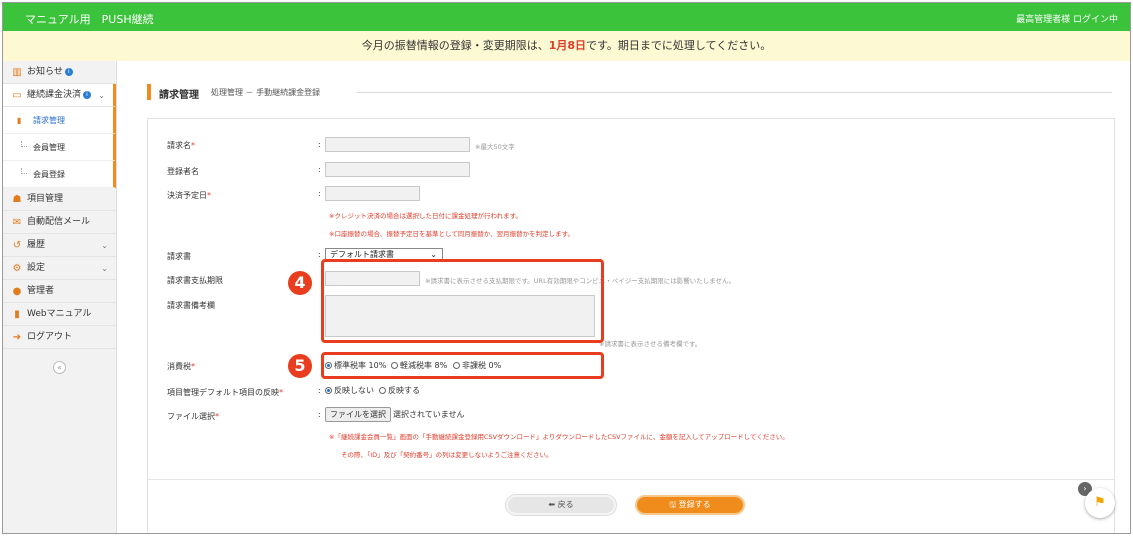 Image resolution: width=1133 pixels, height=536 pixels. Describe the element at coordinates (59, 367) in the screenshot. I see `collapse-sidebar-button: «` at that location.